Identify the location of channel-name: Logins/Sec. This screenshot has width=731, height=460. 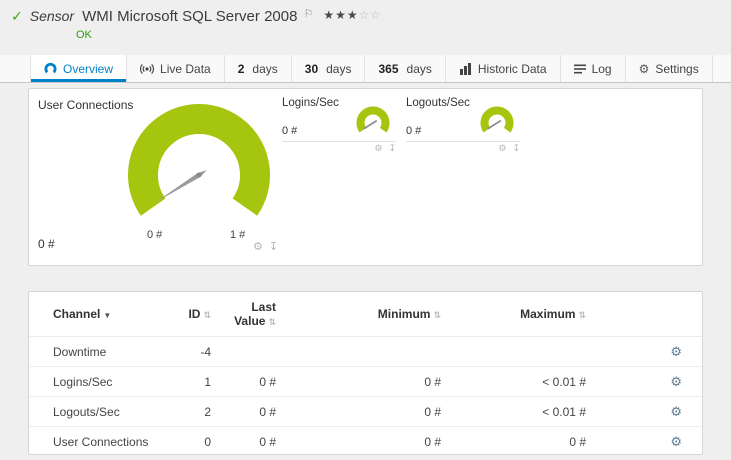
(83, 381).